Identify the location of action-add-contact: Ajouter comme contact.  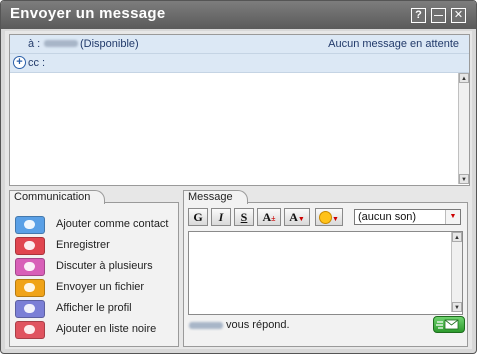
(95, 225).